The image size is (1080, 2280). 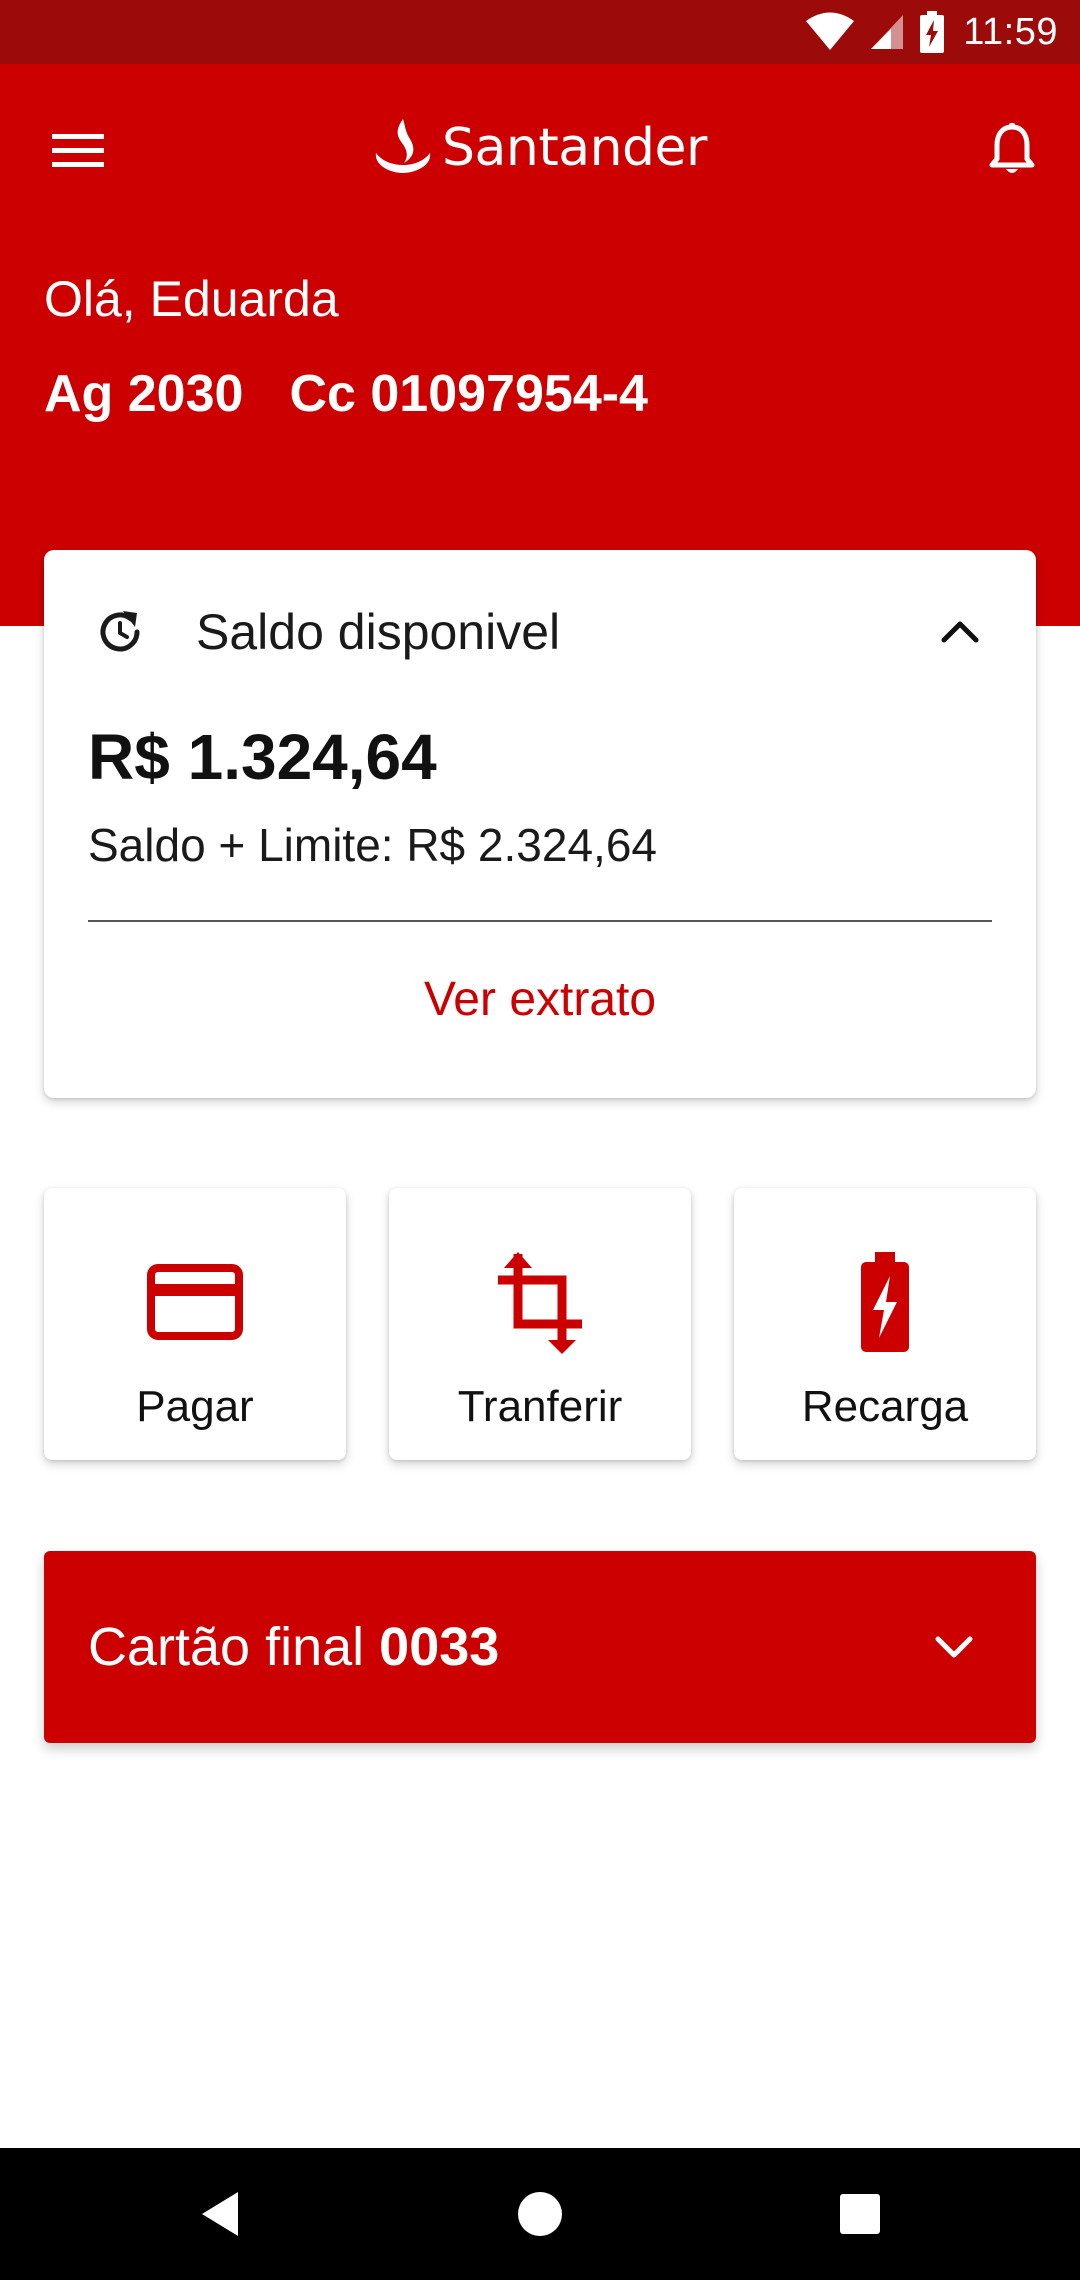 What do you see at coordinates (830, 32) in the screenshot?
I see `wifi-icon` at bounding box center [830, 32].